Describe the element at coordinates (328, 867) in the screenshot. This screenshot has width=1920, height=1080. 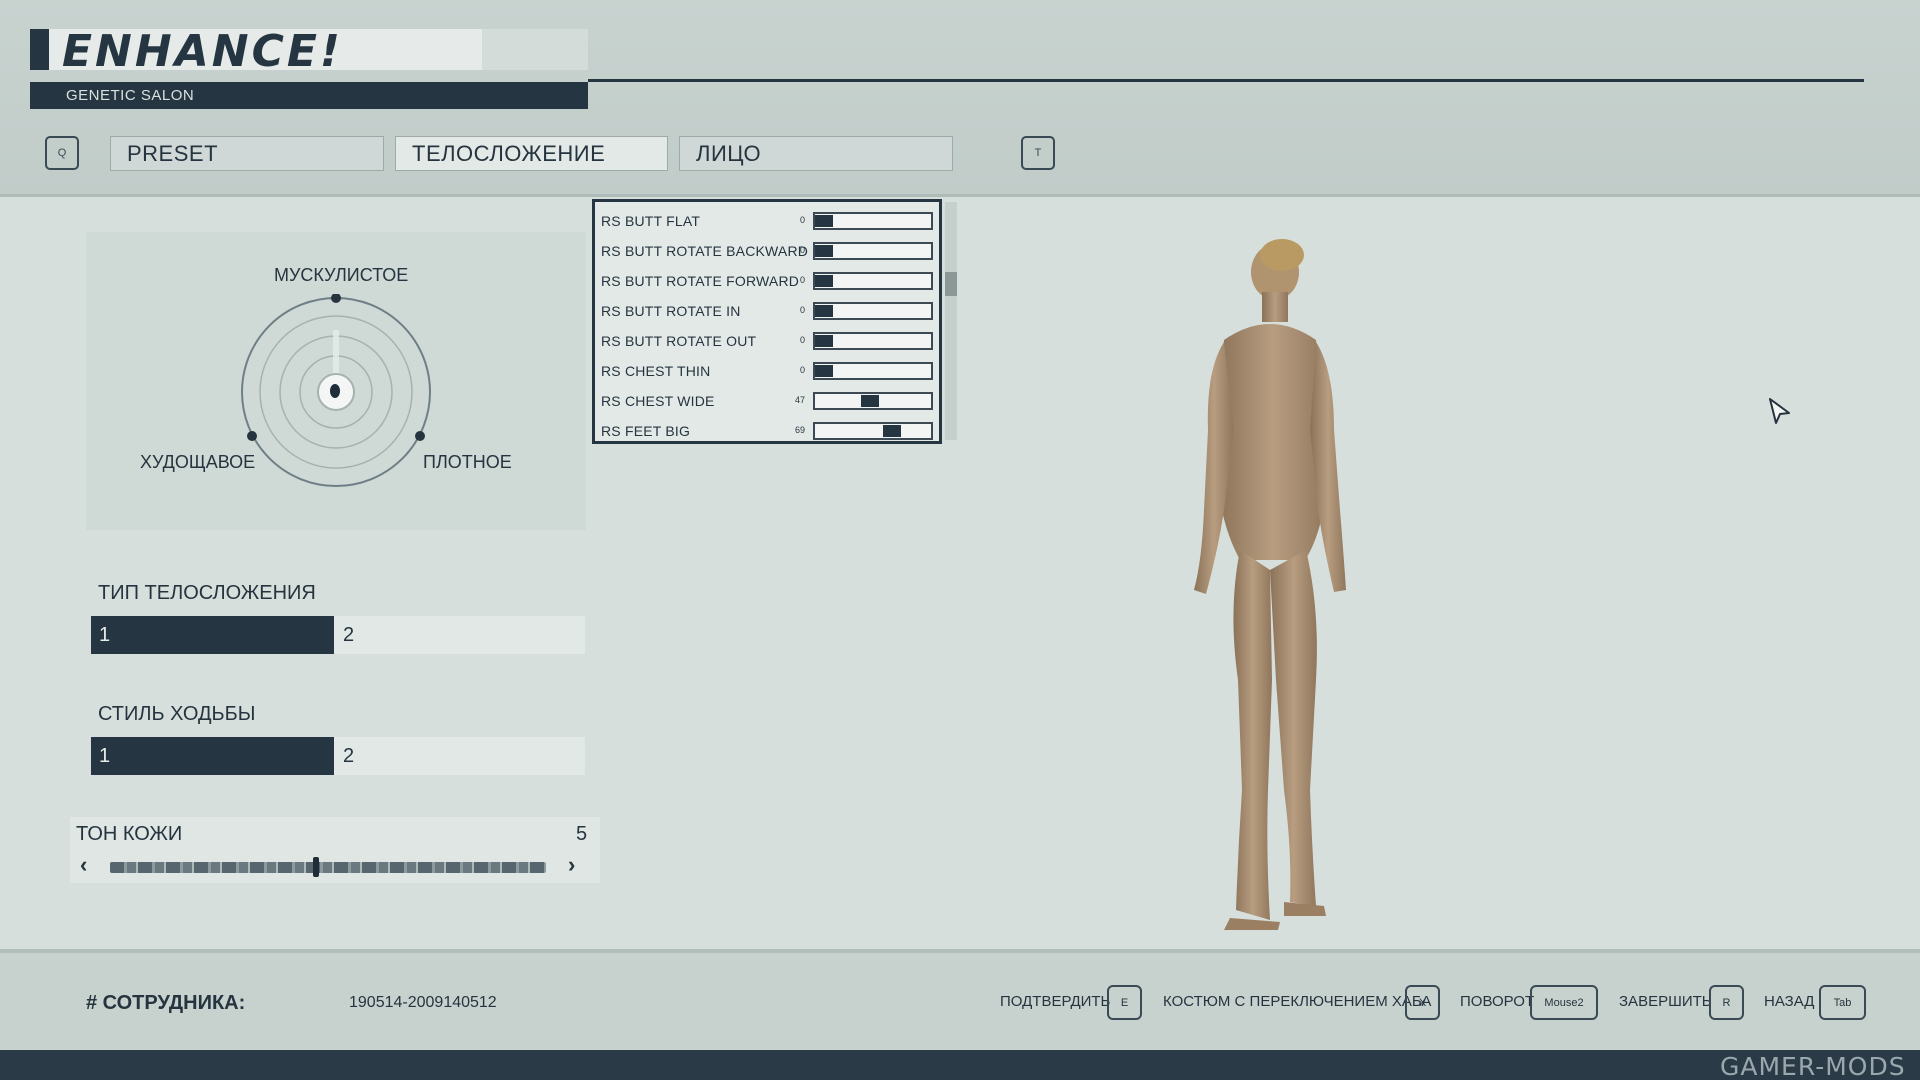
I see `skin-tone-swatch-track` at that location.